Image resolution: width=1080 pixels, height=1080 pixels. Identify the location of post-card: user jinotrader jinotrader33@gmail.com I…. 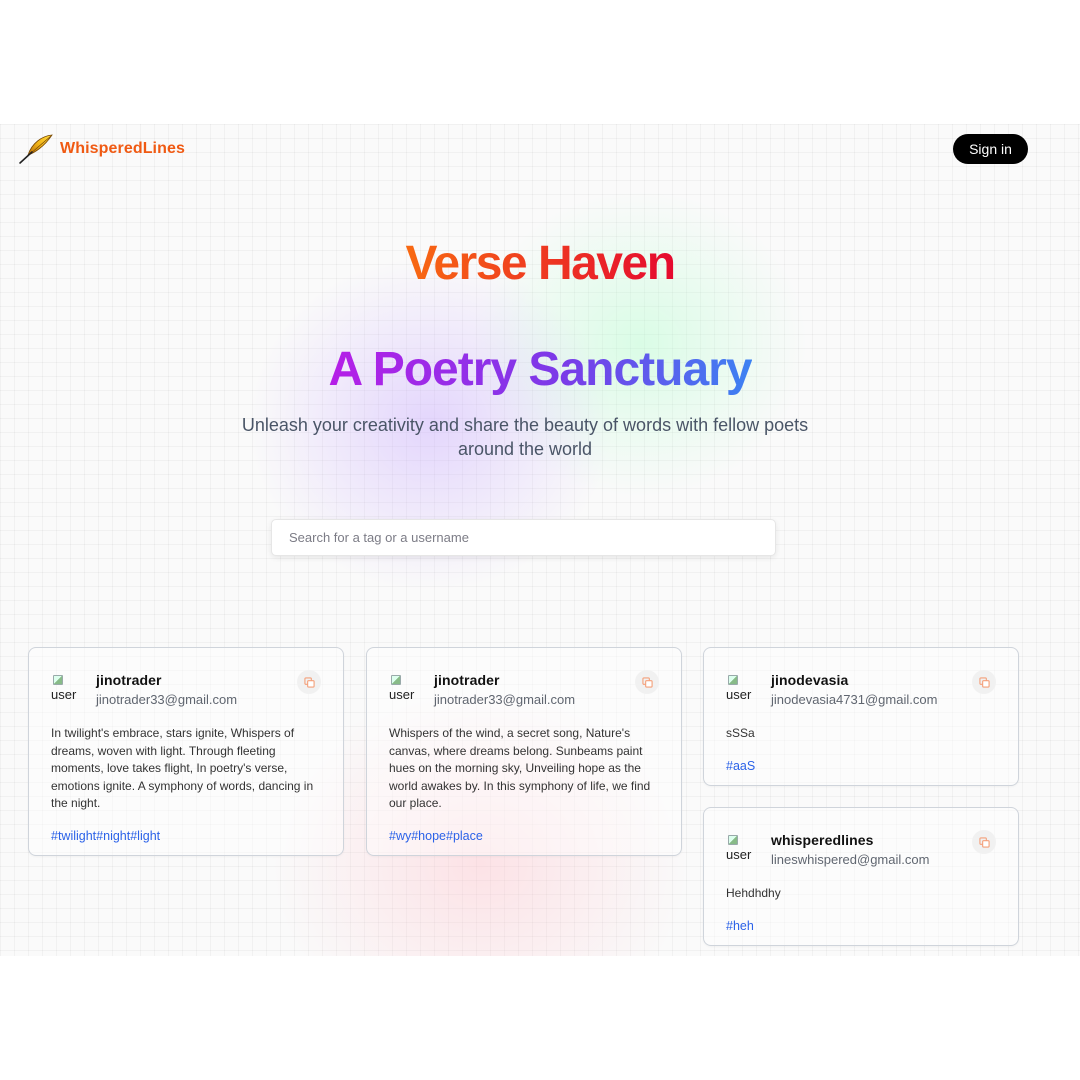
(186, 751).